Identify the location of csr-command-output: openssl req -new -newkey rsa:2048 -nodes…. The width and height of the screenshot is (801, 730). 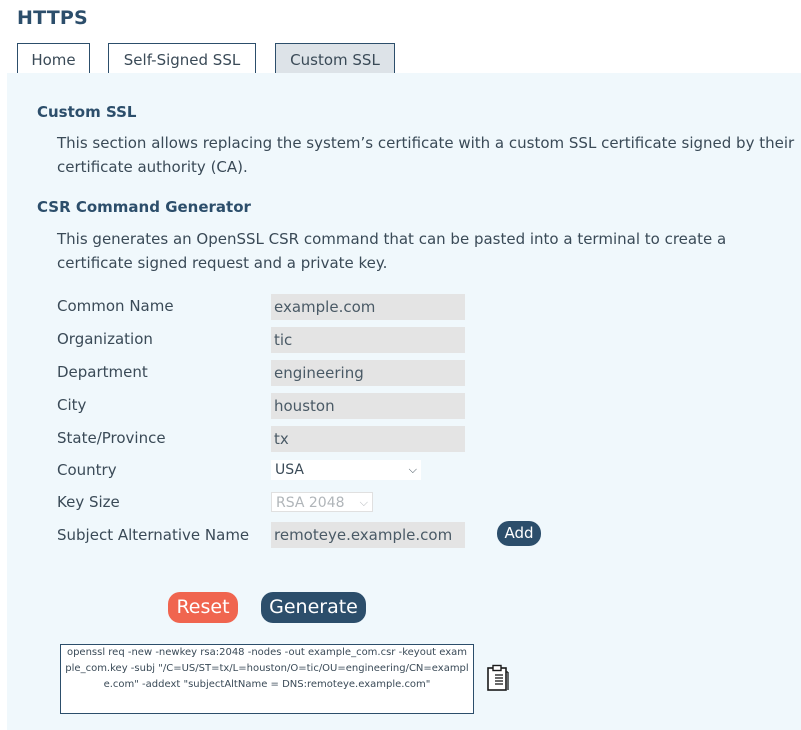
(267, 679).